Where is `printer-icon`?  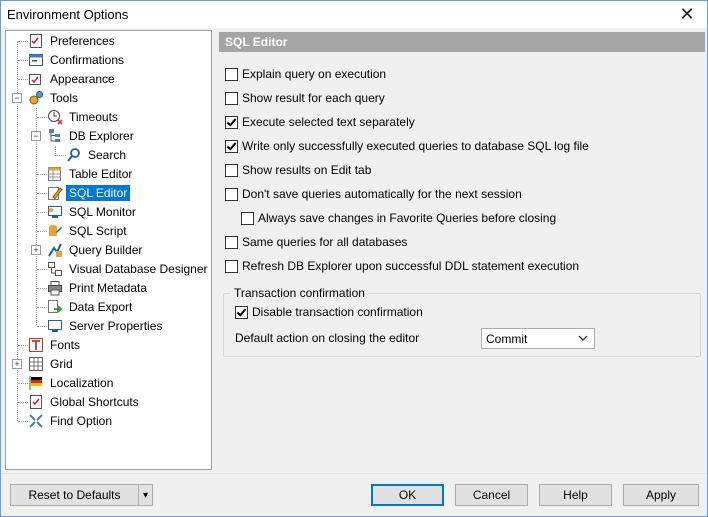 printer-icon is located at coordinates (55, 288).